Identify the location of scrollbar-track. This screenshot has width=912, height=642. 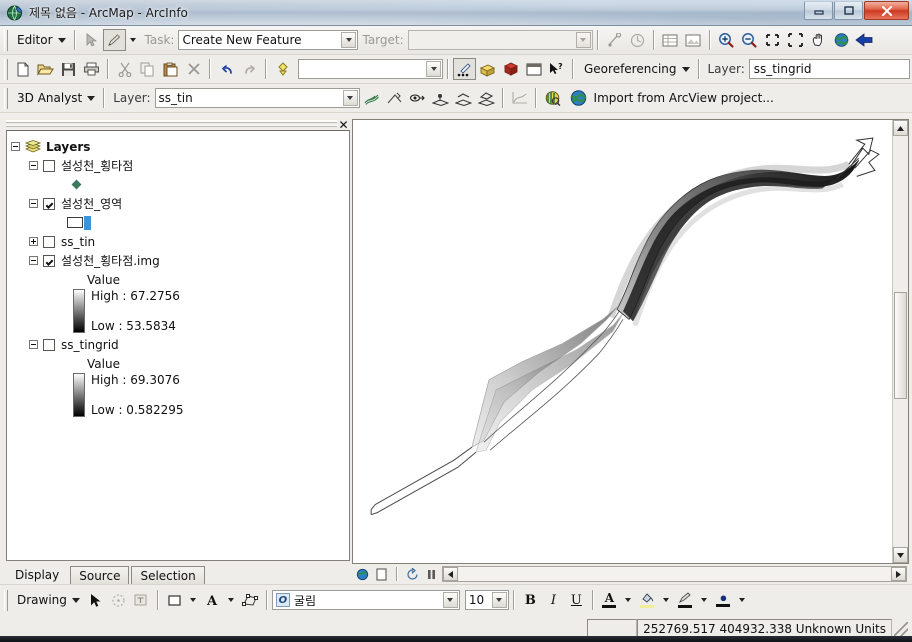
(900, 341).